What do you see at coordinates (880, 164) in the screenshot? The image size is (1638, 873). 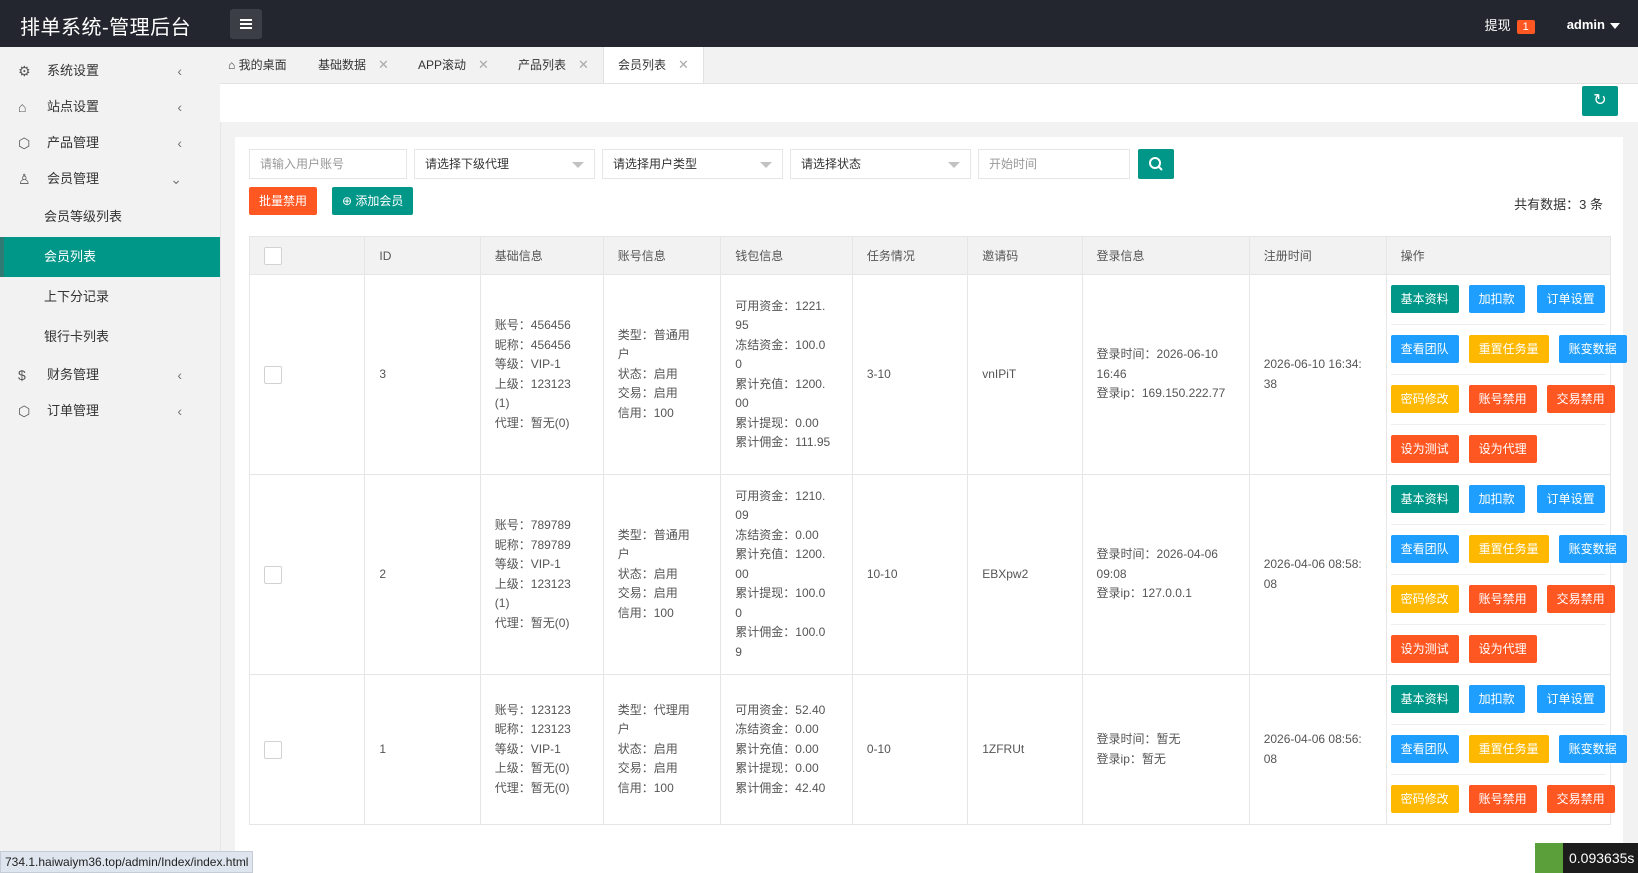 I see `status-select: 请选择状态` at bounding box center [880, 164].